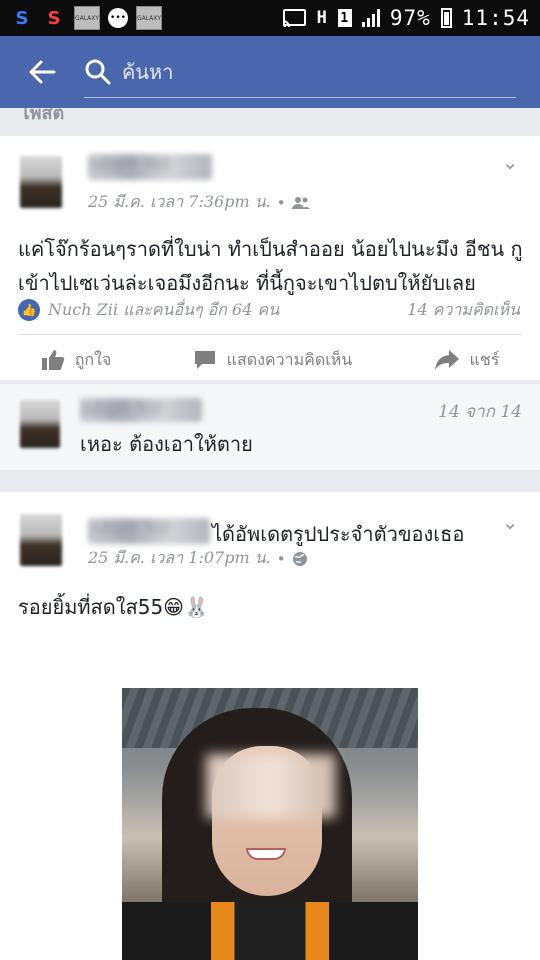 The width and height of the screenshot is (540, 960). I want to click on thumbs-up-icon, so click(52, 360).